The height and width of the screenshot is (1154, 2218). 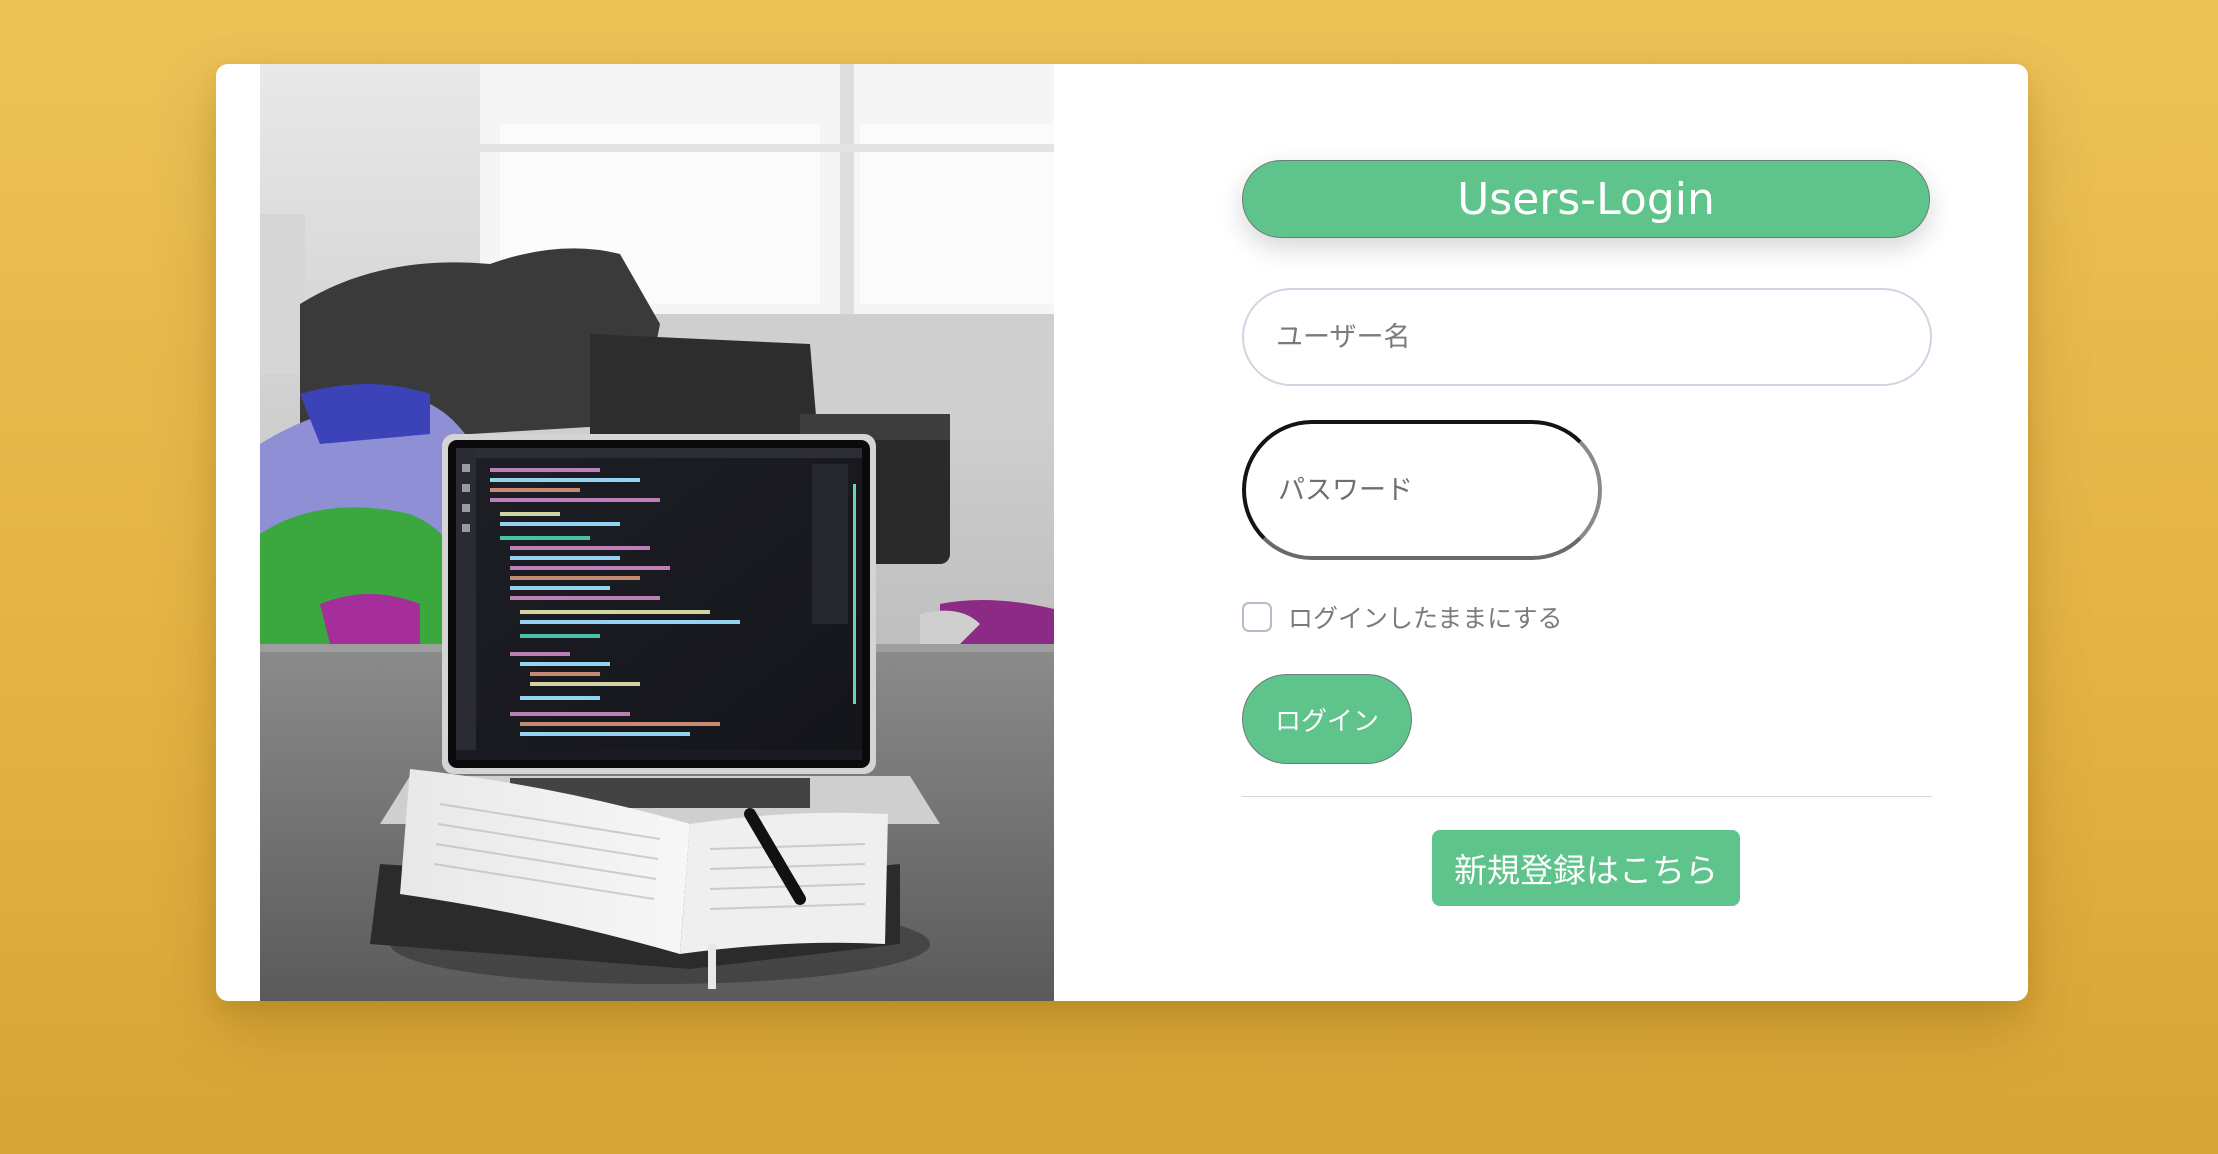 I want to click on password-input, so click(x=1422, y=490).